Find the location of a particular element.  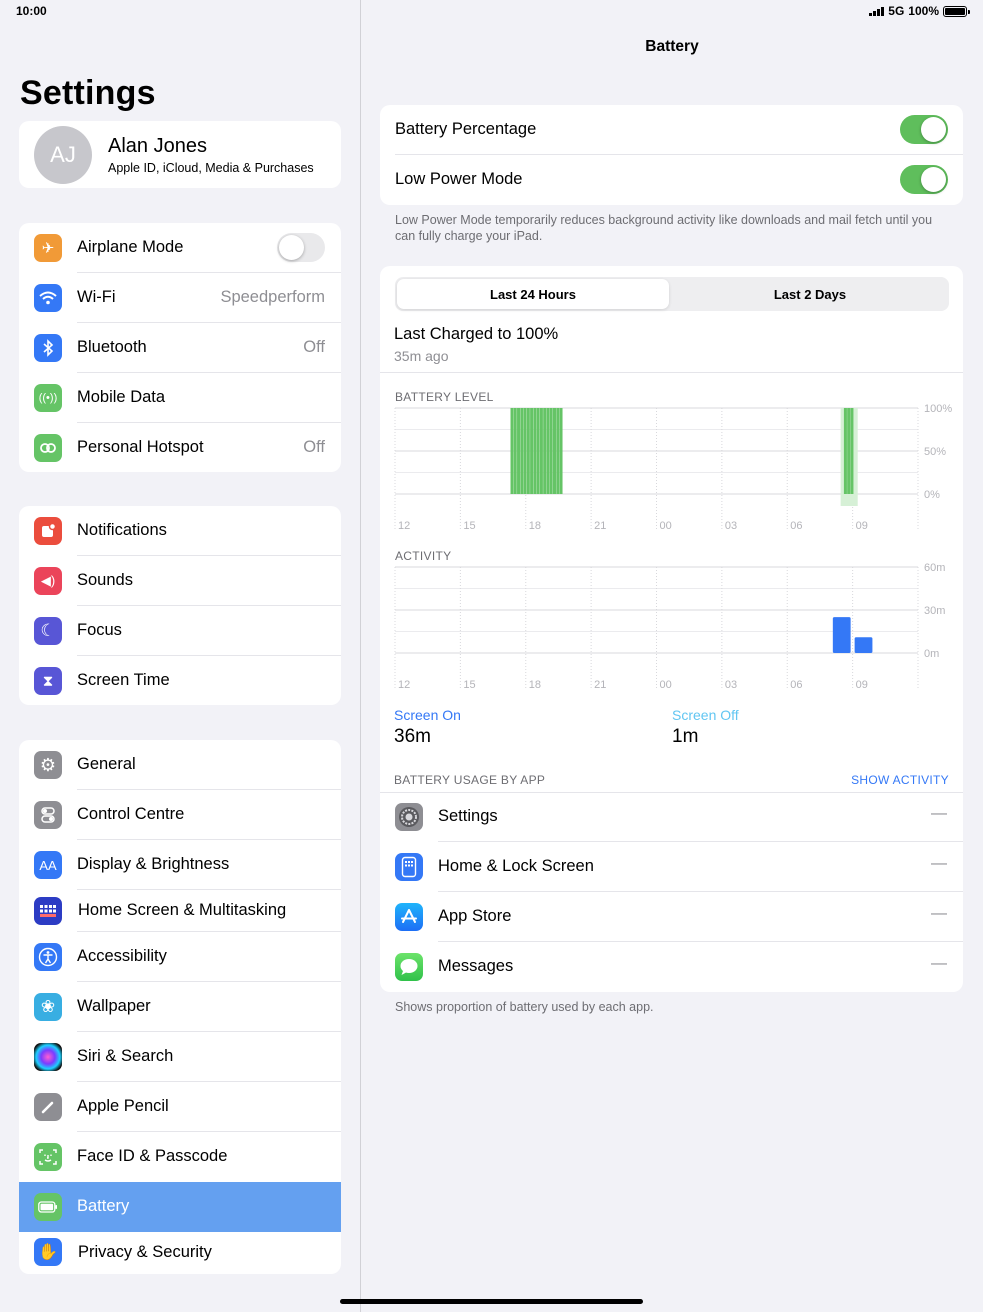

switches-icon is located at coordinates (48, 815).